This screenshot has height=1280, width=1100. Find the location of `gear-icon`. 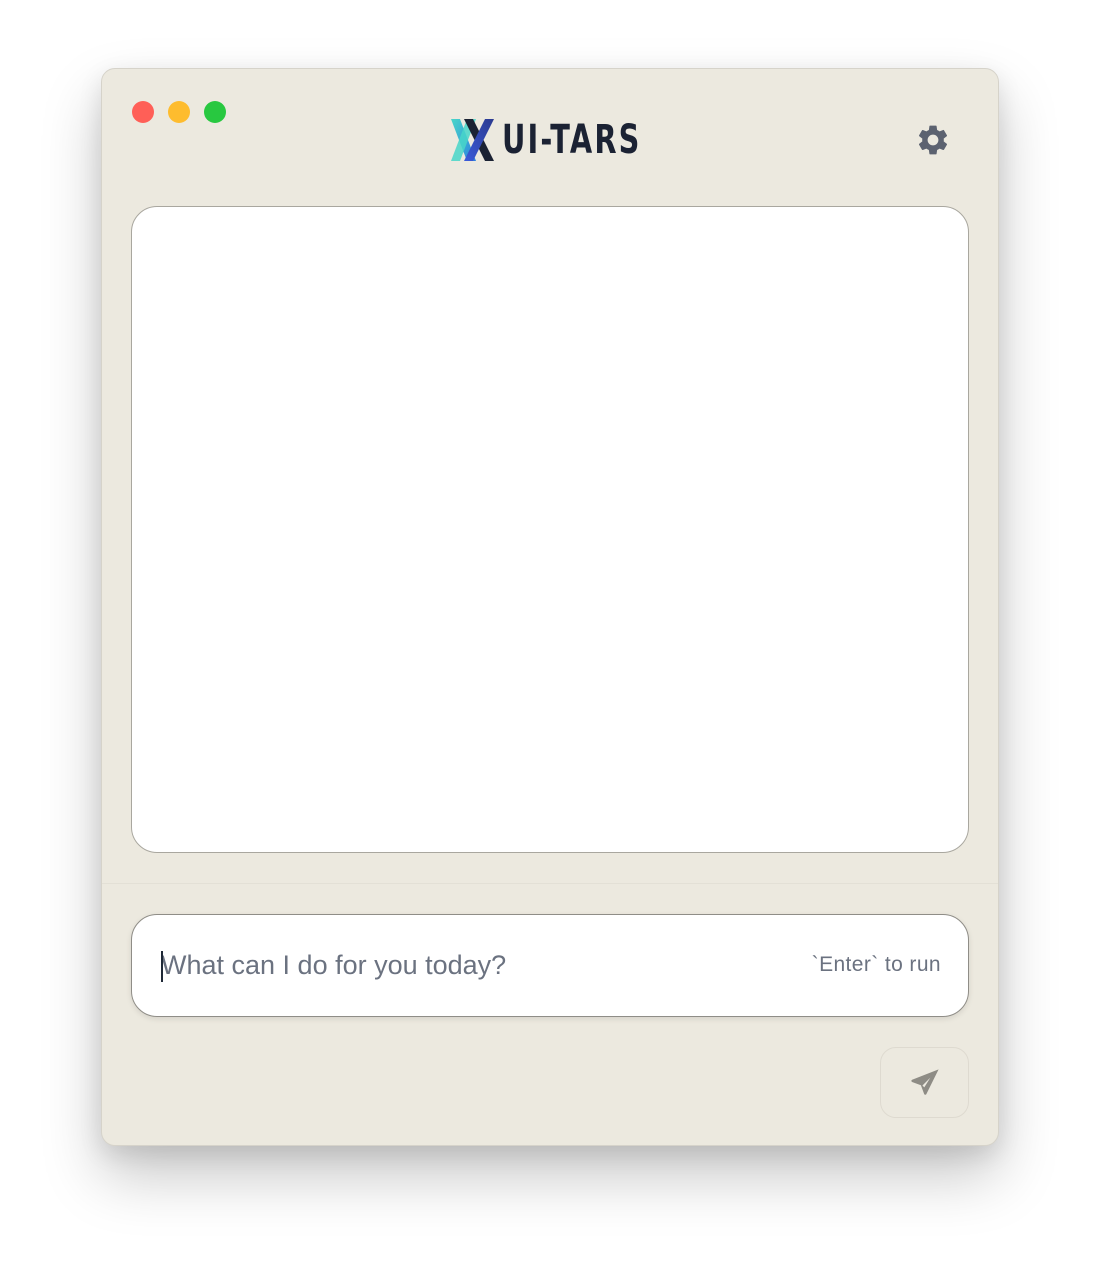

gear-icon is located at coordinates (933, 140).